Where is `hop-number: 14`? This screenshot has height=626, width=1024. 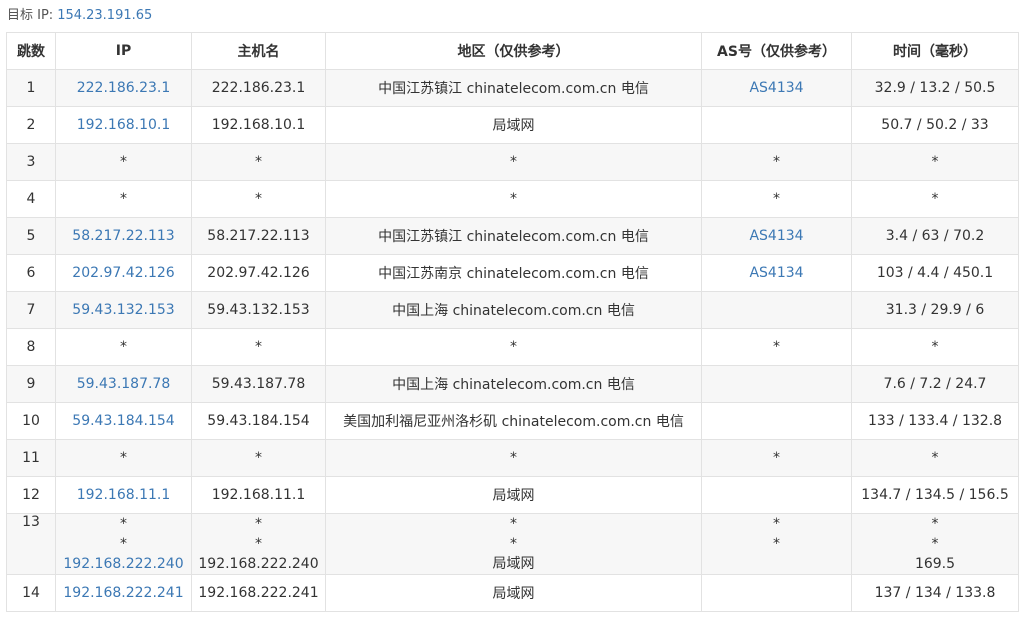 hop-number: 14 is located at coordinates (31, 593).